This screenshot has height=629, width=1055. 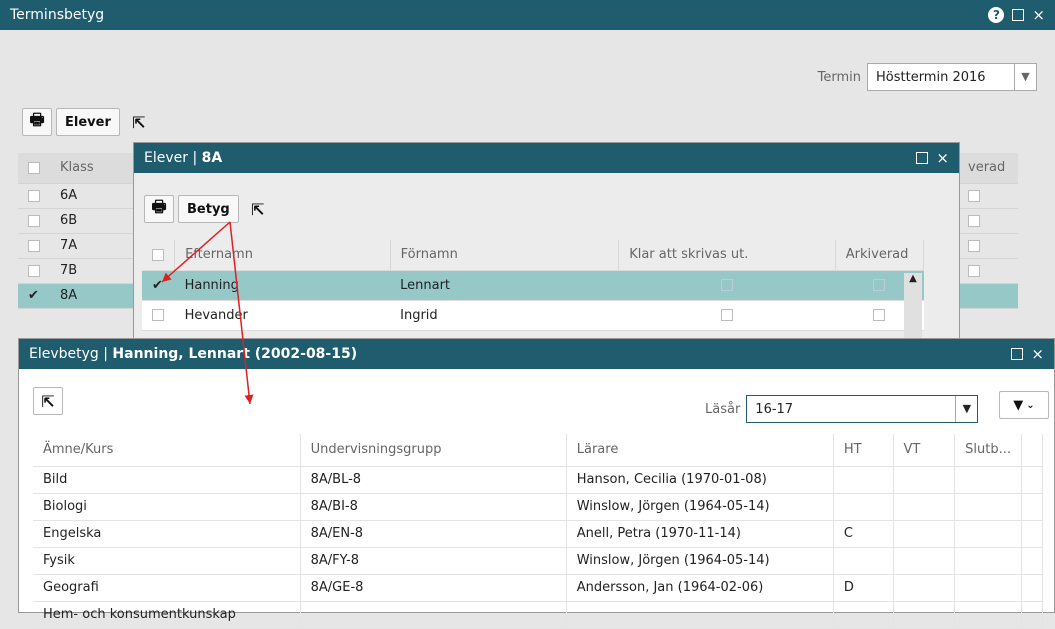 What do you see at coordinates (700, 614) in the screenshot?
I see `larare-cell` at bounding box center [700, 614].